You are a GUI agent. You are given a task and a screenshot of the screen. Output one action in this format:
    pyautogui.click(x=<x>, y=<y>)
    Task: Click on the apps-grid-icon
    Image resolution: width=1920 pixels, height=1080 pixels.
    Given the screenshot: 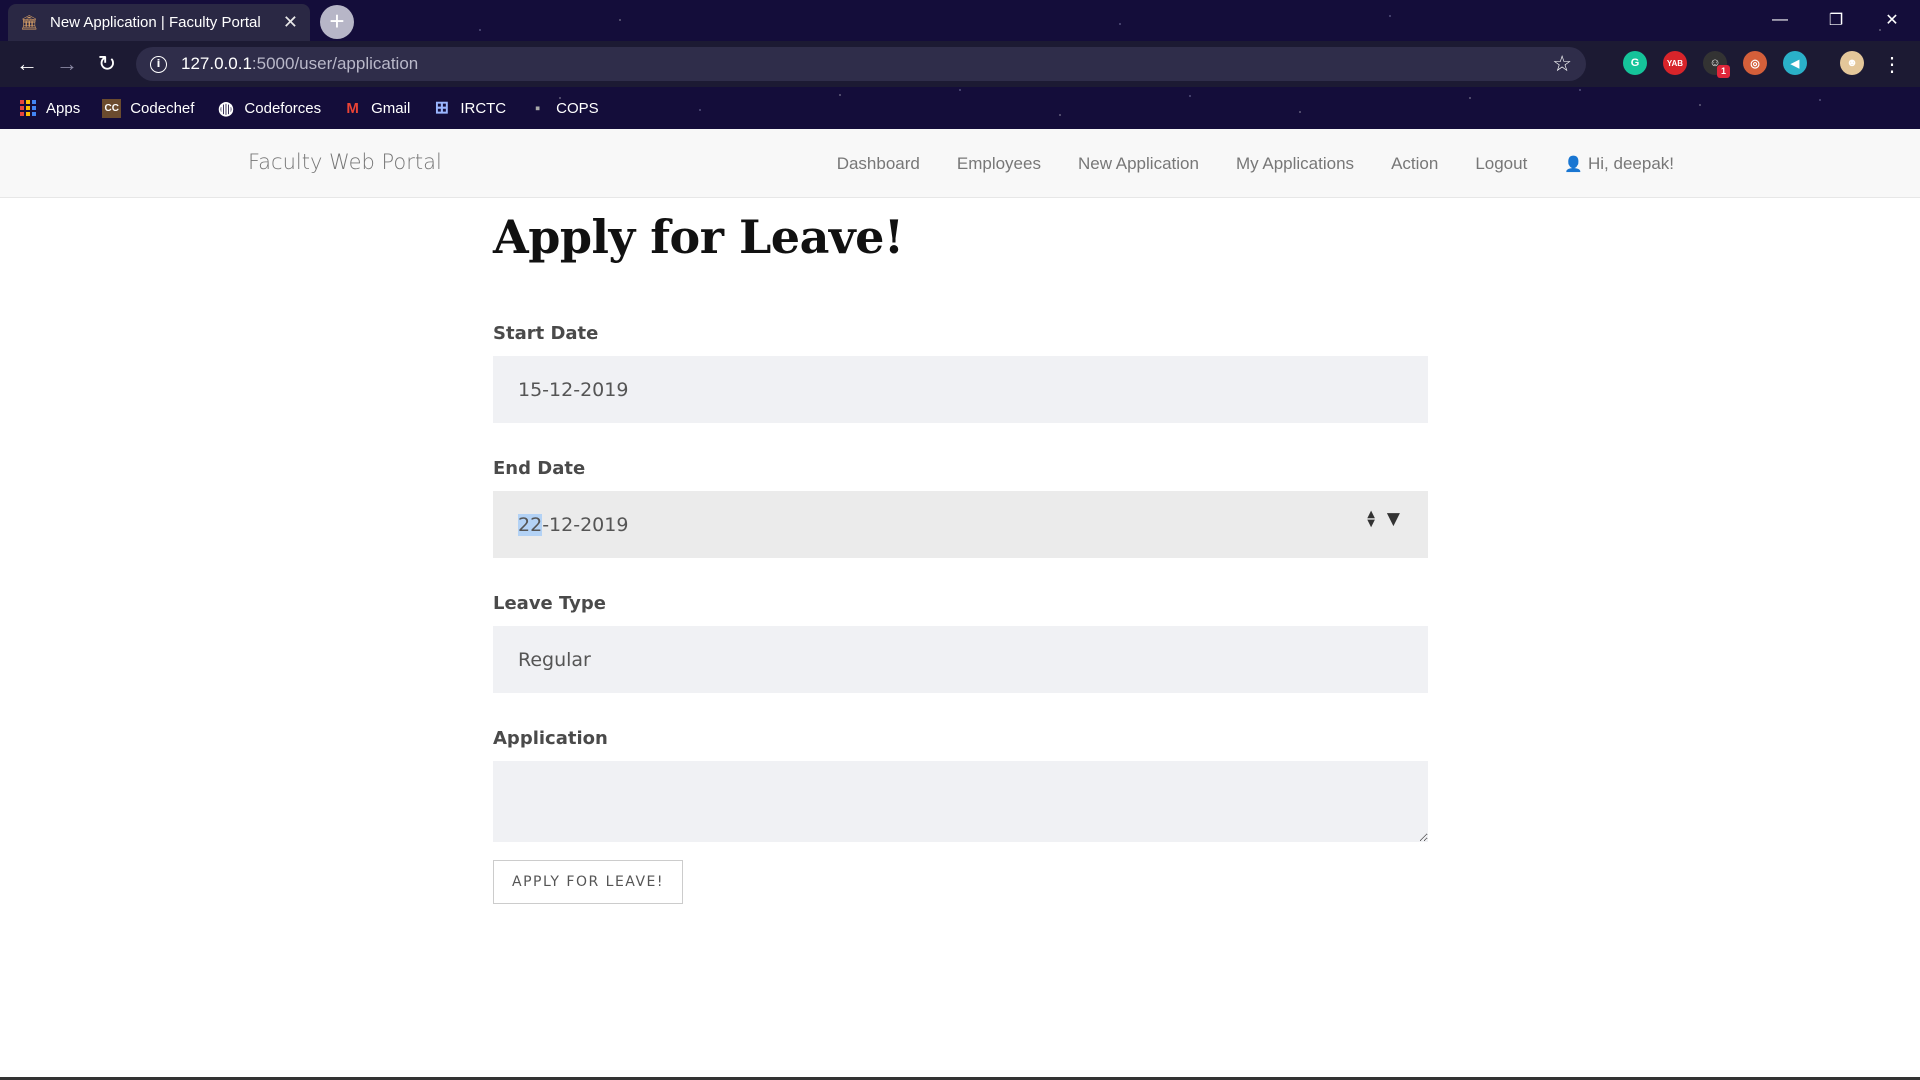 What is the action you would take?
    pyautogui.click(x=27, y=108)
    